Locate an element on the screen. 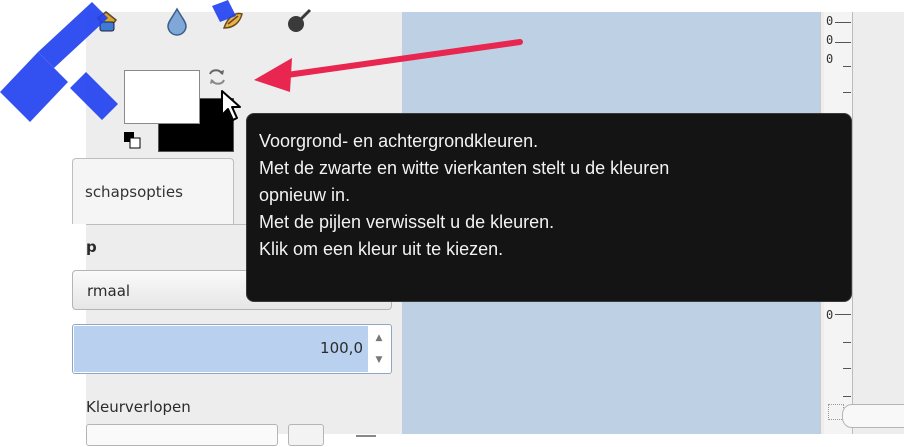  swap-colors-icon is located at coordinates (217, 77).